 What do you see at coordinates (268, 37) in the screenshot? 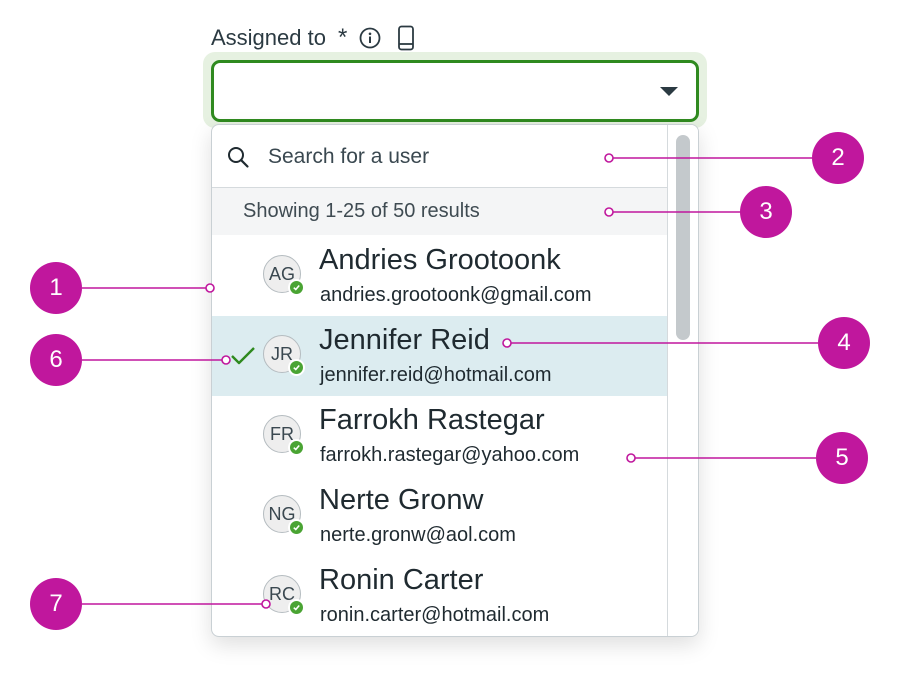
I see `field-label: Assigned to` at bounding box center [268, 37].